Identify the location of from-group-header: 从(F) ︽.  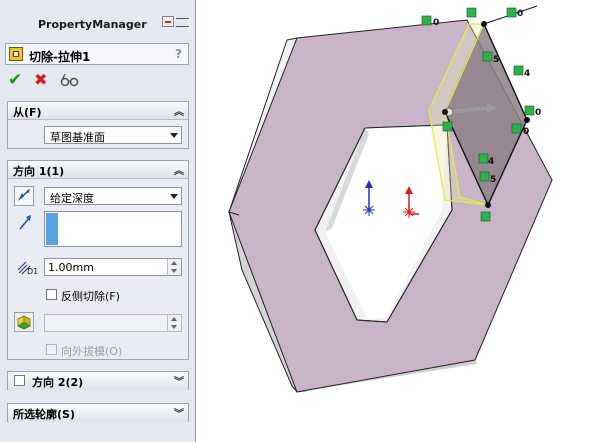
(98, 111).